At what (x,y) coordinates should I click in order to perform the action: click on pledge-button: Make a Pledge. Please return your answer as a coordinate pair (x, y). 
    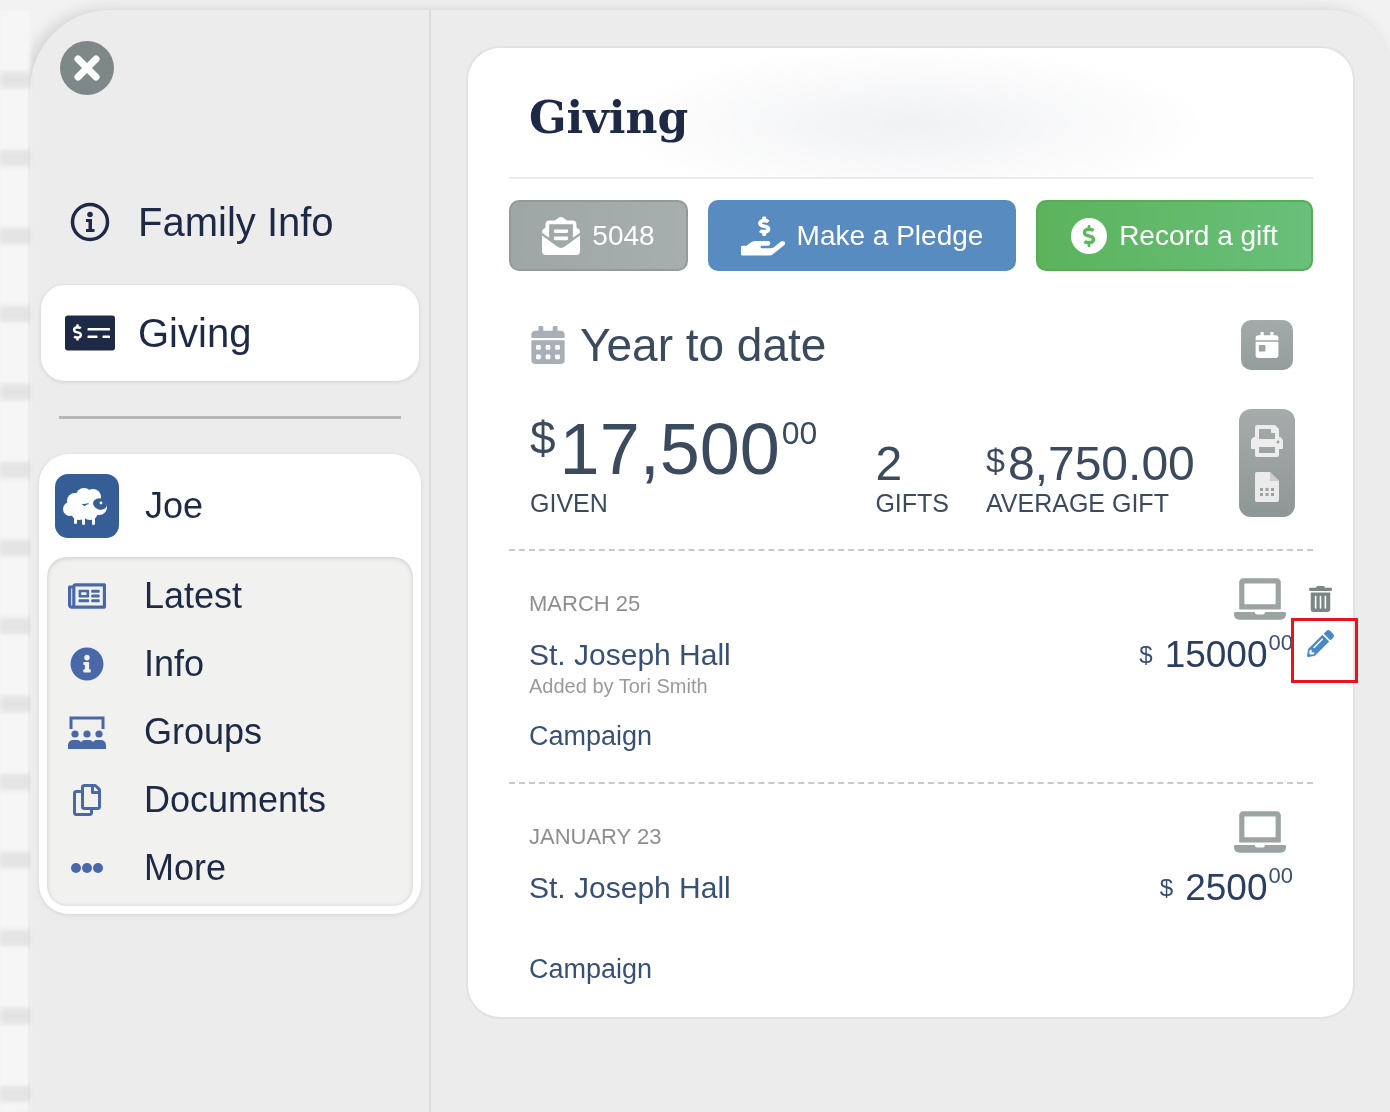
    Looking at the image, I should click on (862, 235).